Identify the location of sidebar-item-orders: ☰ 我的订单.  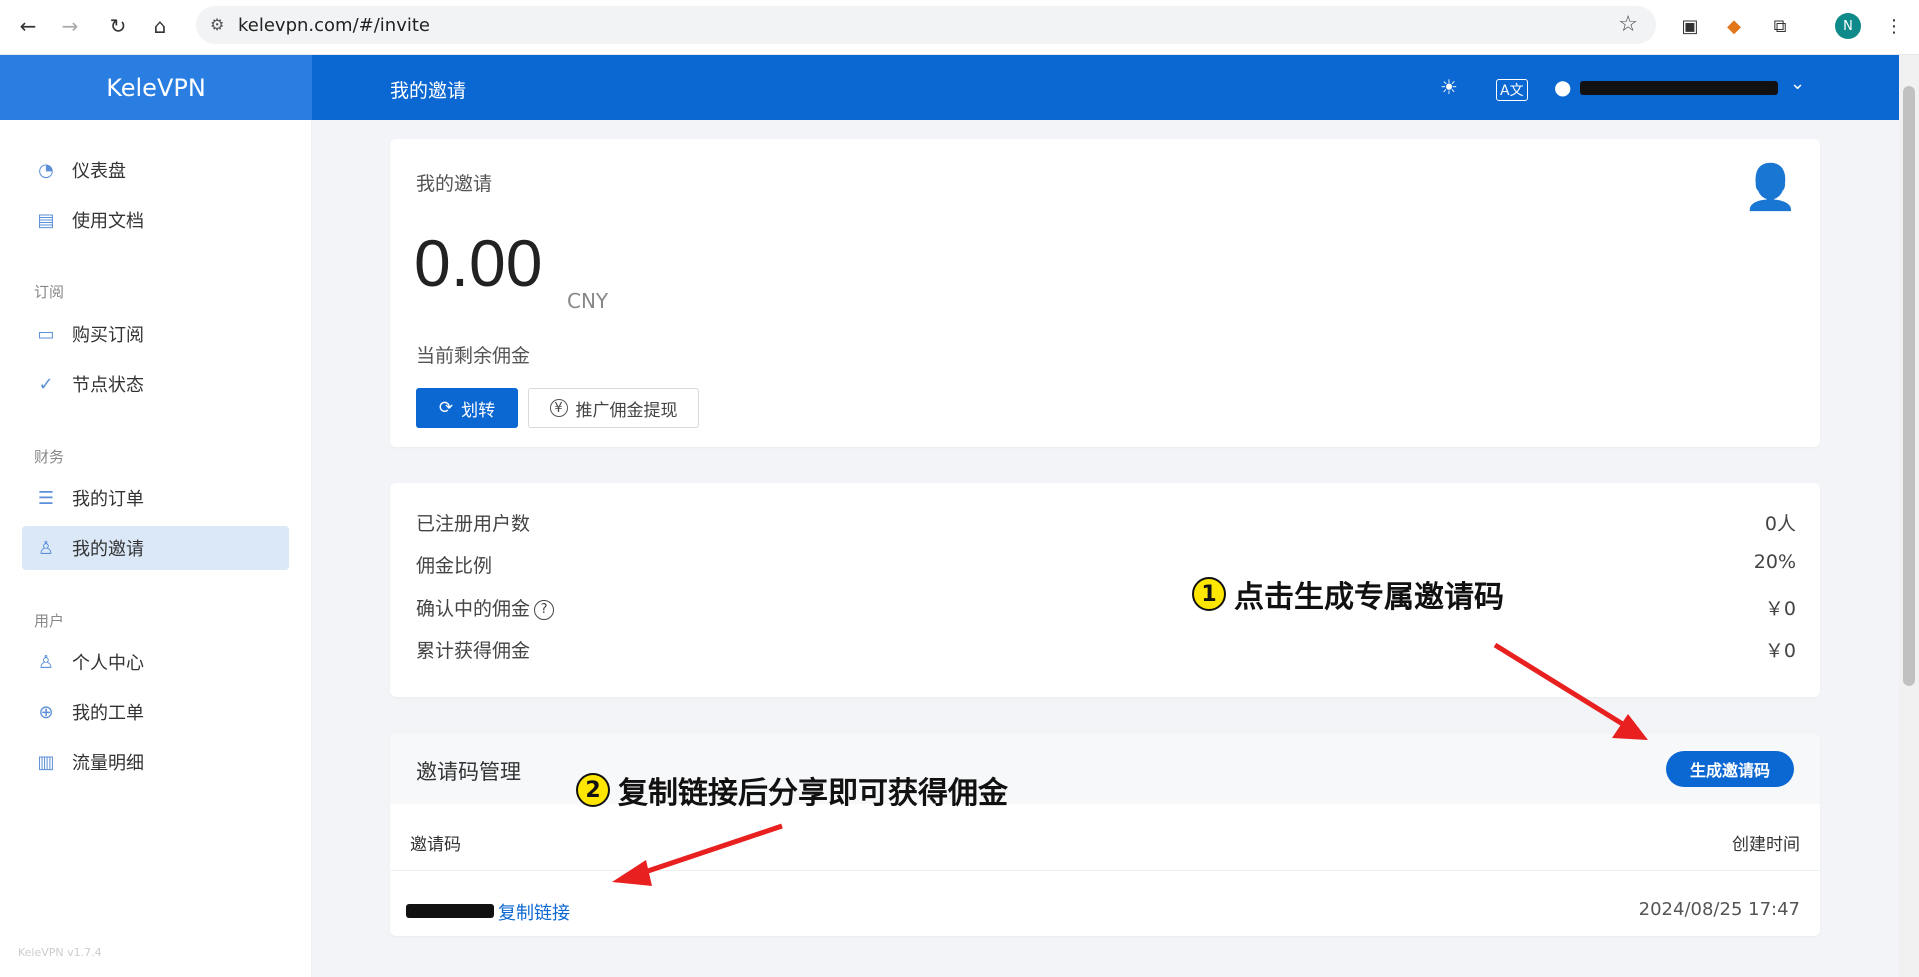
(155, 498).